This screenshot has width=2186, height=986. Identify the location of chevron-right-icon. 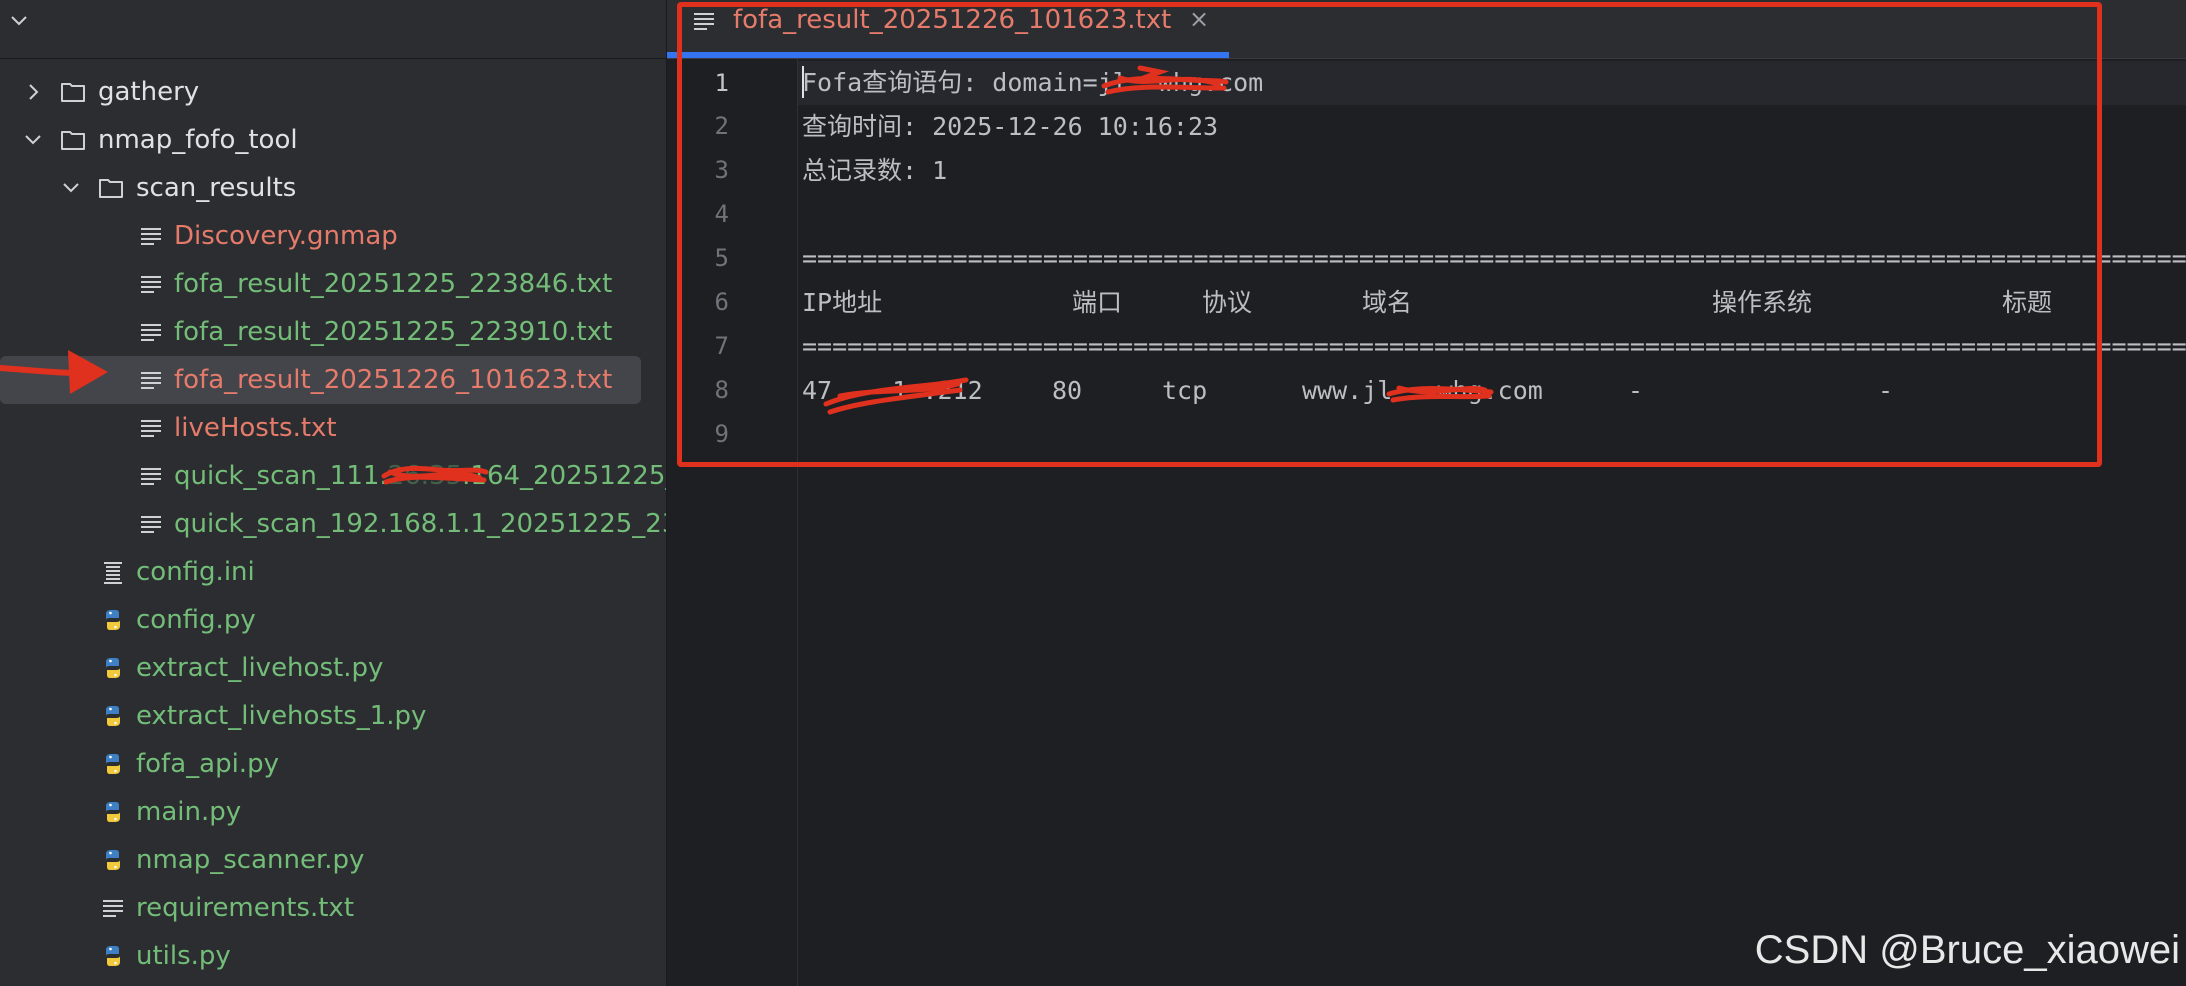
(33, 92).